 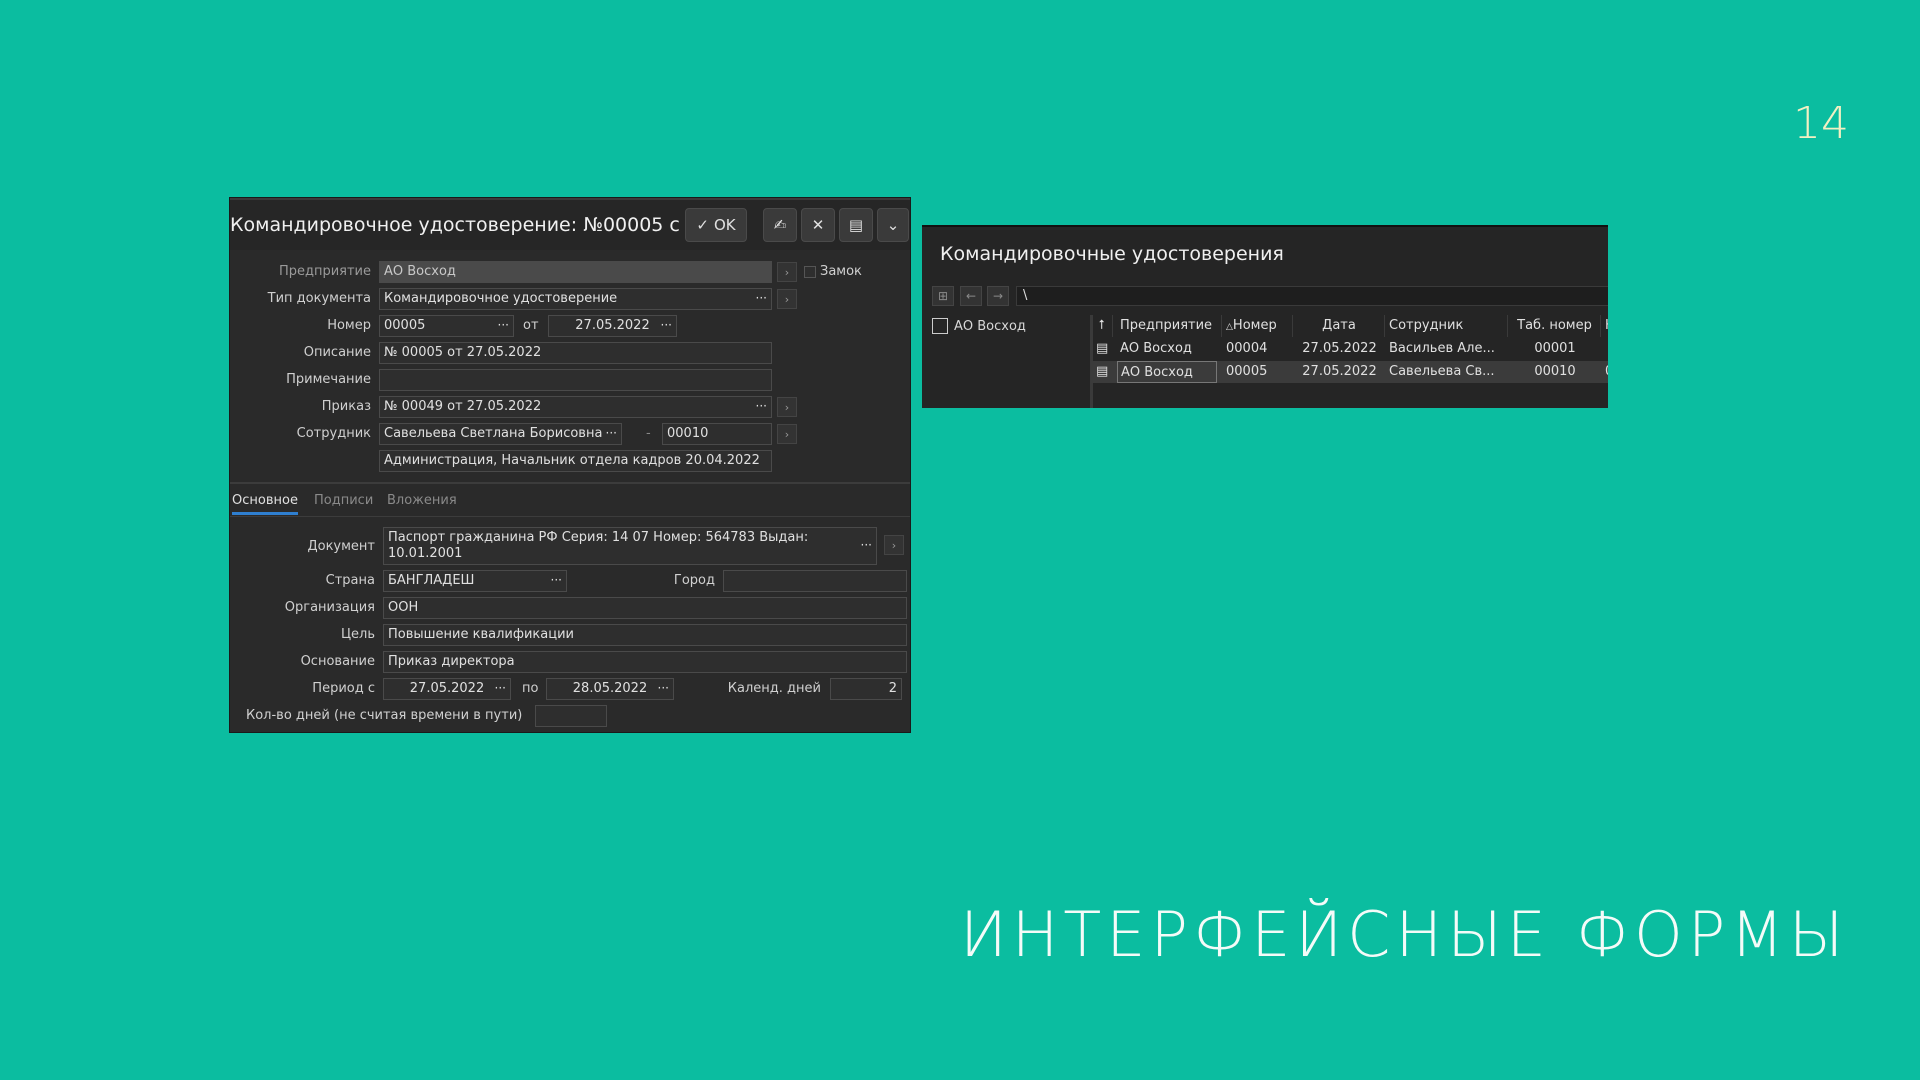 I want to click on forward-arrow-icon: →, so click(x=998, y=296).